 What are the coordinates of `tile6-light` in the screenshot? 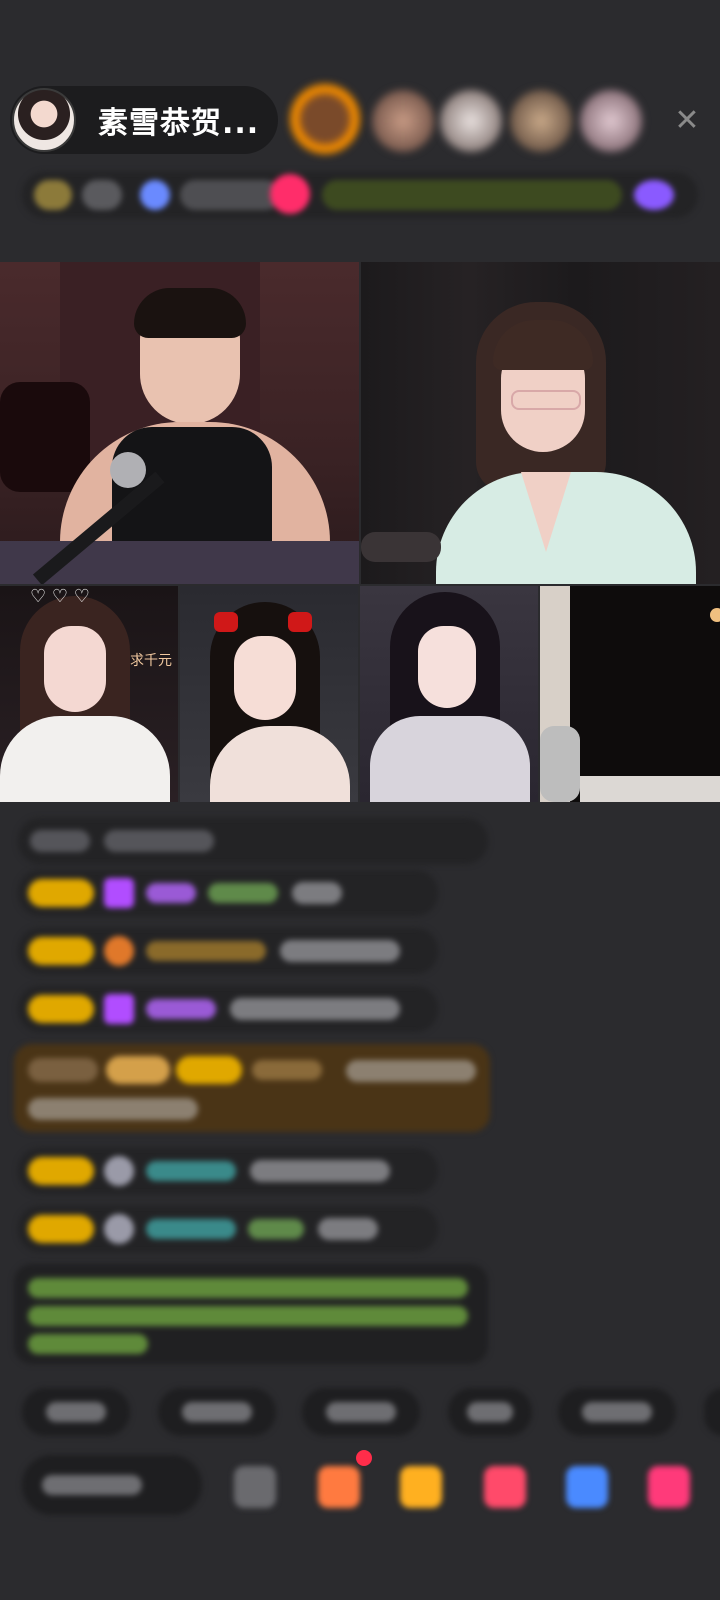 It's located at (715, 615).